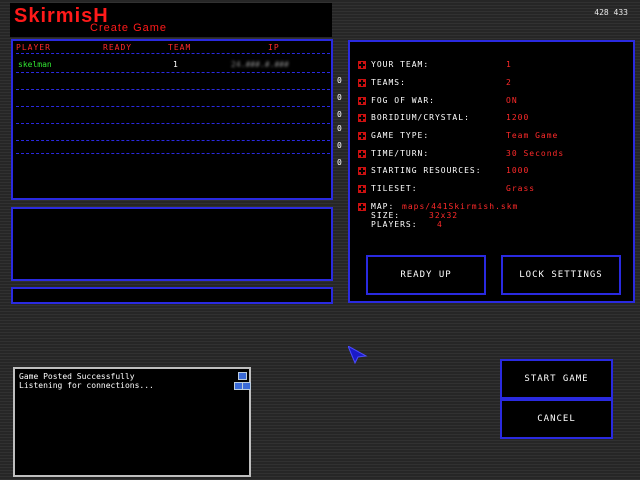  Describe the element at coordinates (493, 190) in the screenshot. I see `setting-tileset: TILESET: Grass` at that location.